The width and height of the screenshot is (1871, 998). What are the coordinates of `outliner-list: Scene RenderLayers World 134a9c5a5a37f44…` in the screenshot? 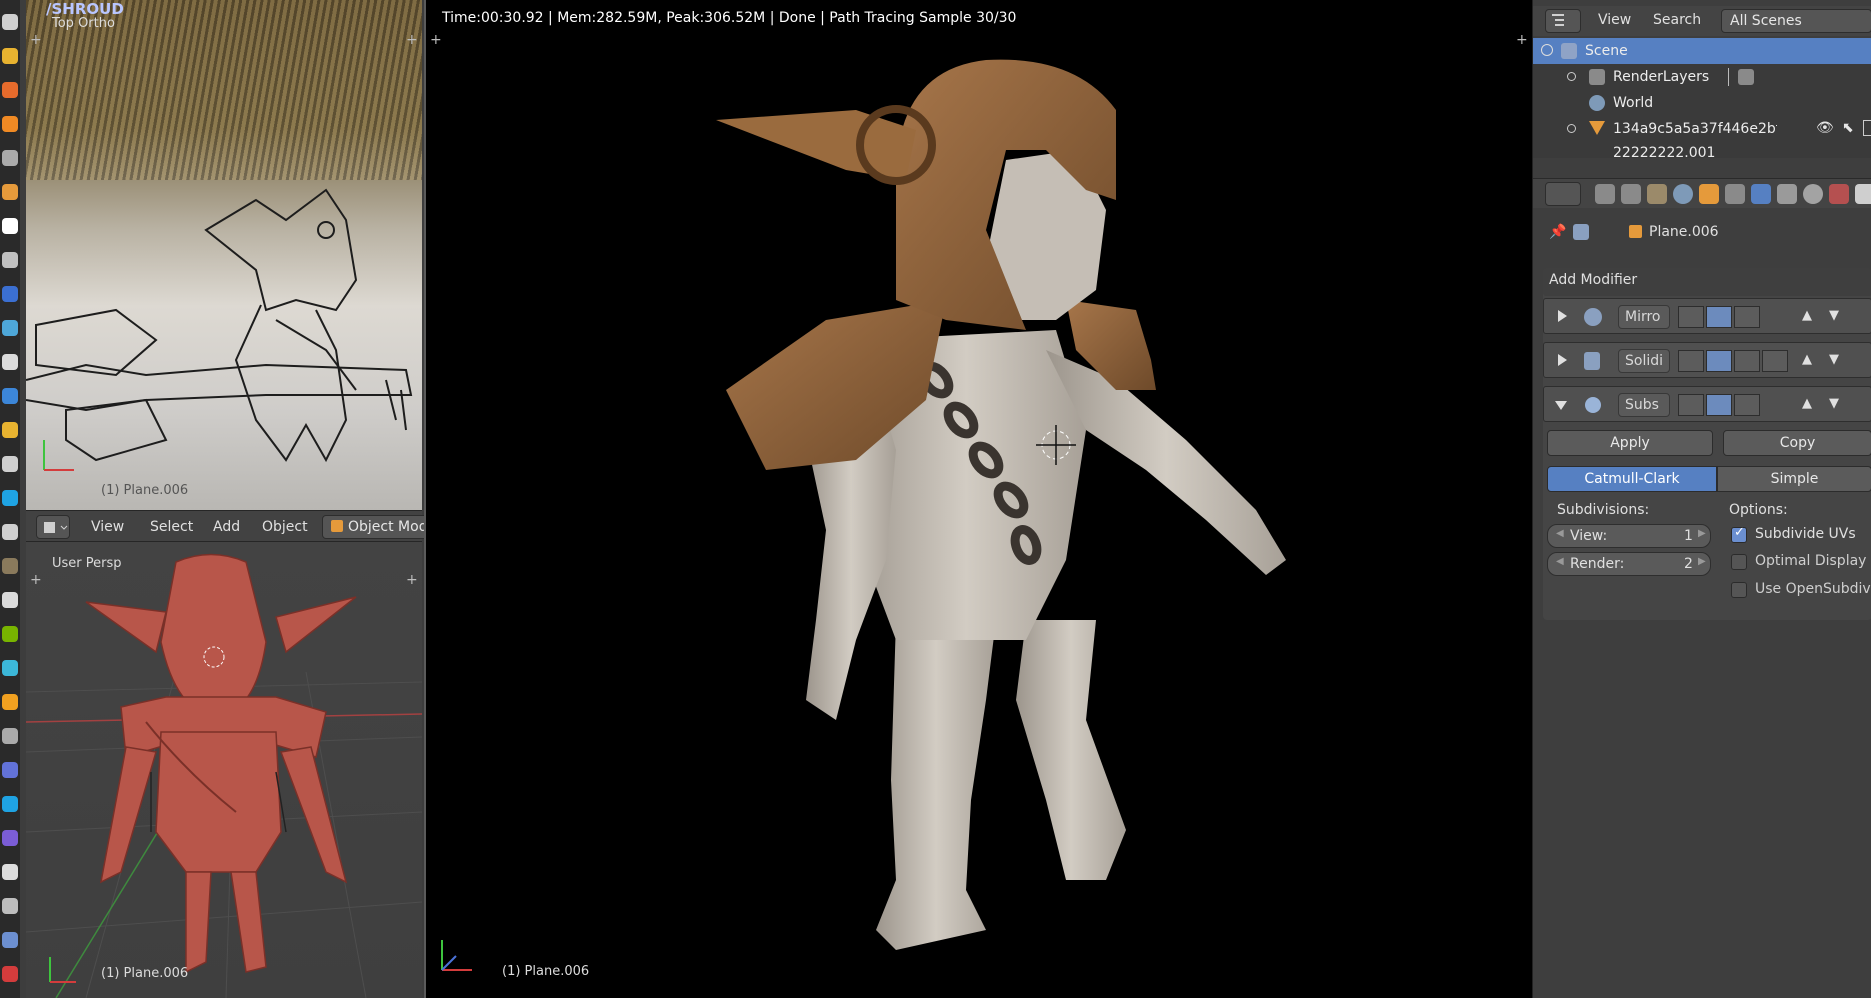 It's located at (1702, 98).